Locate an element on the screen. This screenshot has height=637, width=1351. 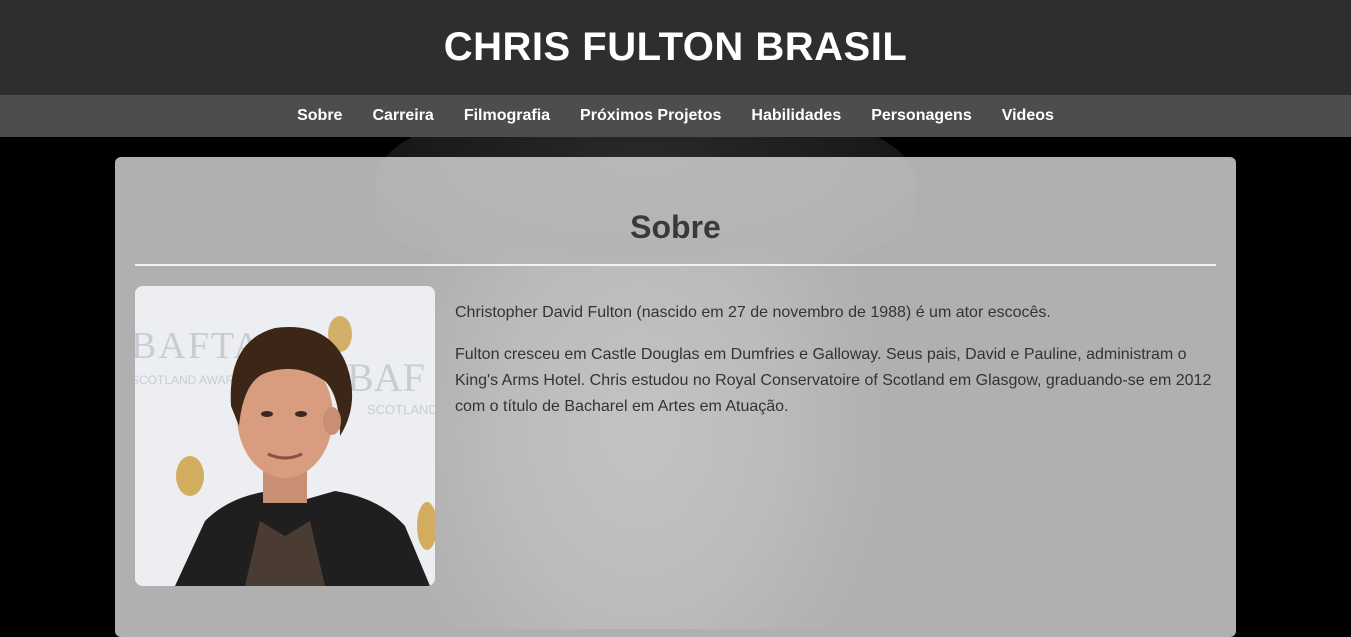
nav-item-videos: Videos is located at coordinates (1028, 116).